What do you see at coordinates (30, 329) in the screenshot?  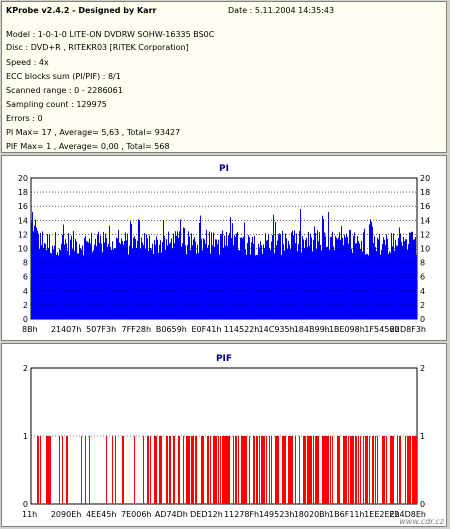 I see `x-tick-label: 8Bh` at bounding box center [30, 329].